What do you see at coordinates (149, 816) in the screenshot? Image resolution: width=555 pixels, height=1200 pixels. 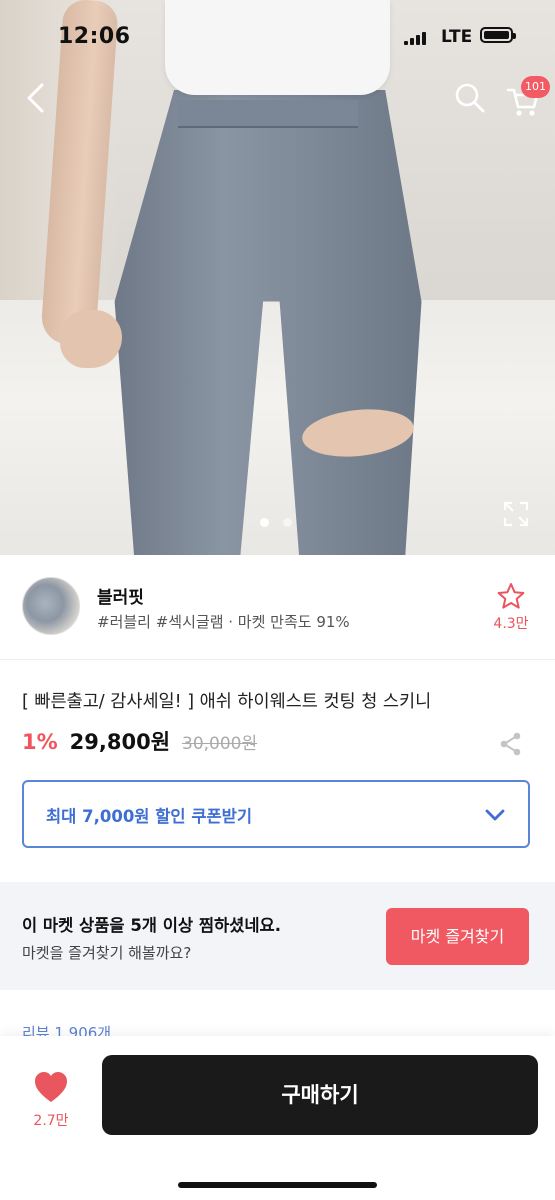 I see `coupon-label: 최대 7,000원 할인 쿠폰받기` at bounding box center [149, 816].